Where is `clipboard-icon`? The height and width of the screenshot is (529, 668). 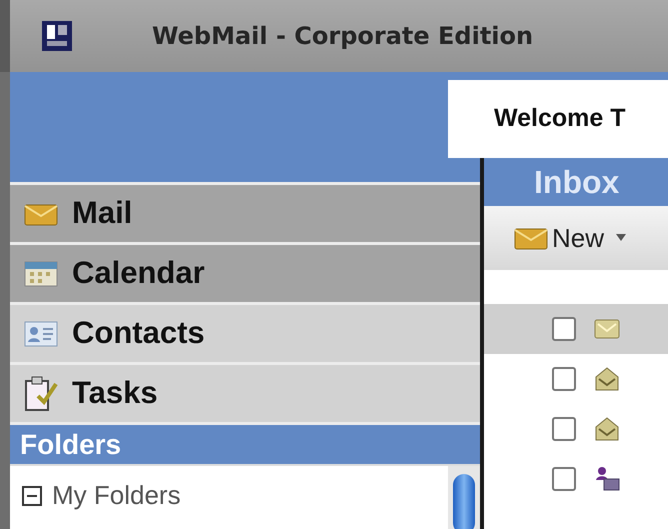
clipboard-icon is located at coordinates (41, 394).